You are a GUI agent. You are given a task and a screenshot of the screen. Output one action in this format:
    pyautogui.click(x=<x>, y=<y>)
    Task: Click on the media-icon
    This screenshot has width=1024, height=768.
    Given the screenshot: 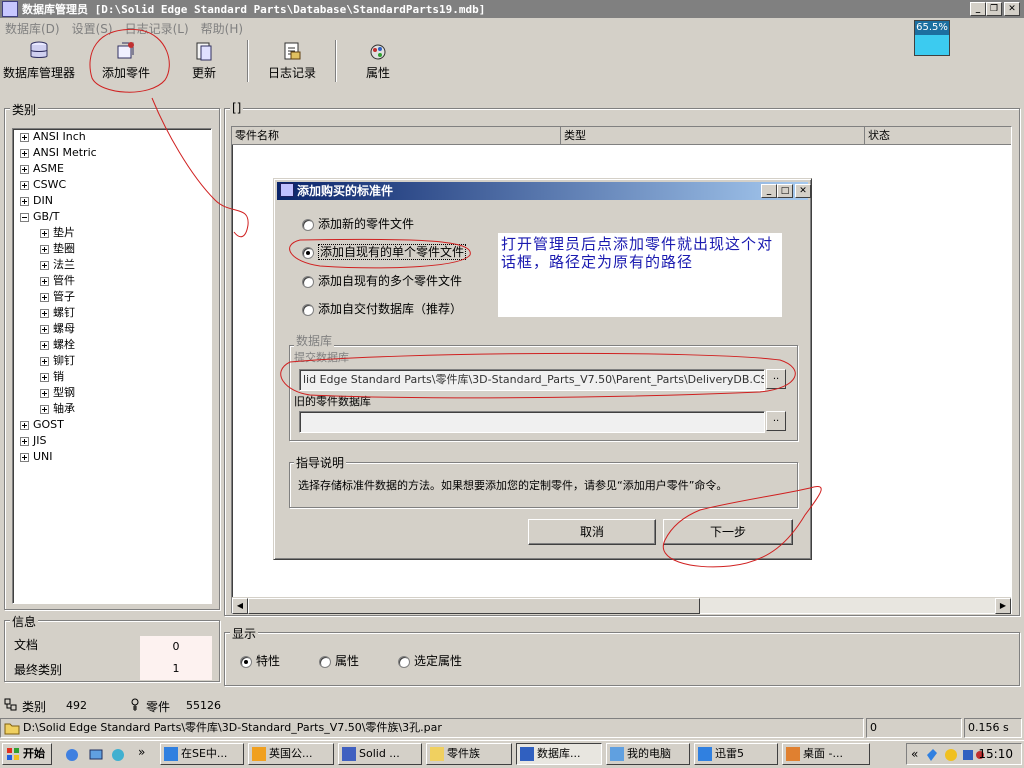 What is the action you would take?
    pyautogui.click(x=118, y=755)
    